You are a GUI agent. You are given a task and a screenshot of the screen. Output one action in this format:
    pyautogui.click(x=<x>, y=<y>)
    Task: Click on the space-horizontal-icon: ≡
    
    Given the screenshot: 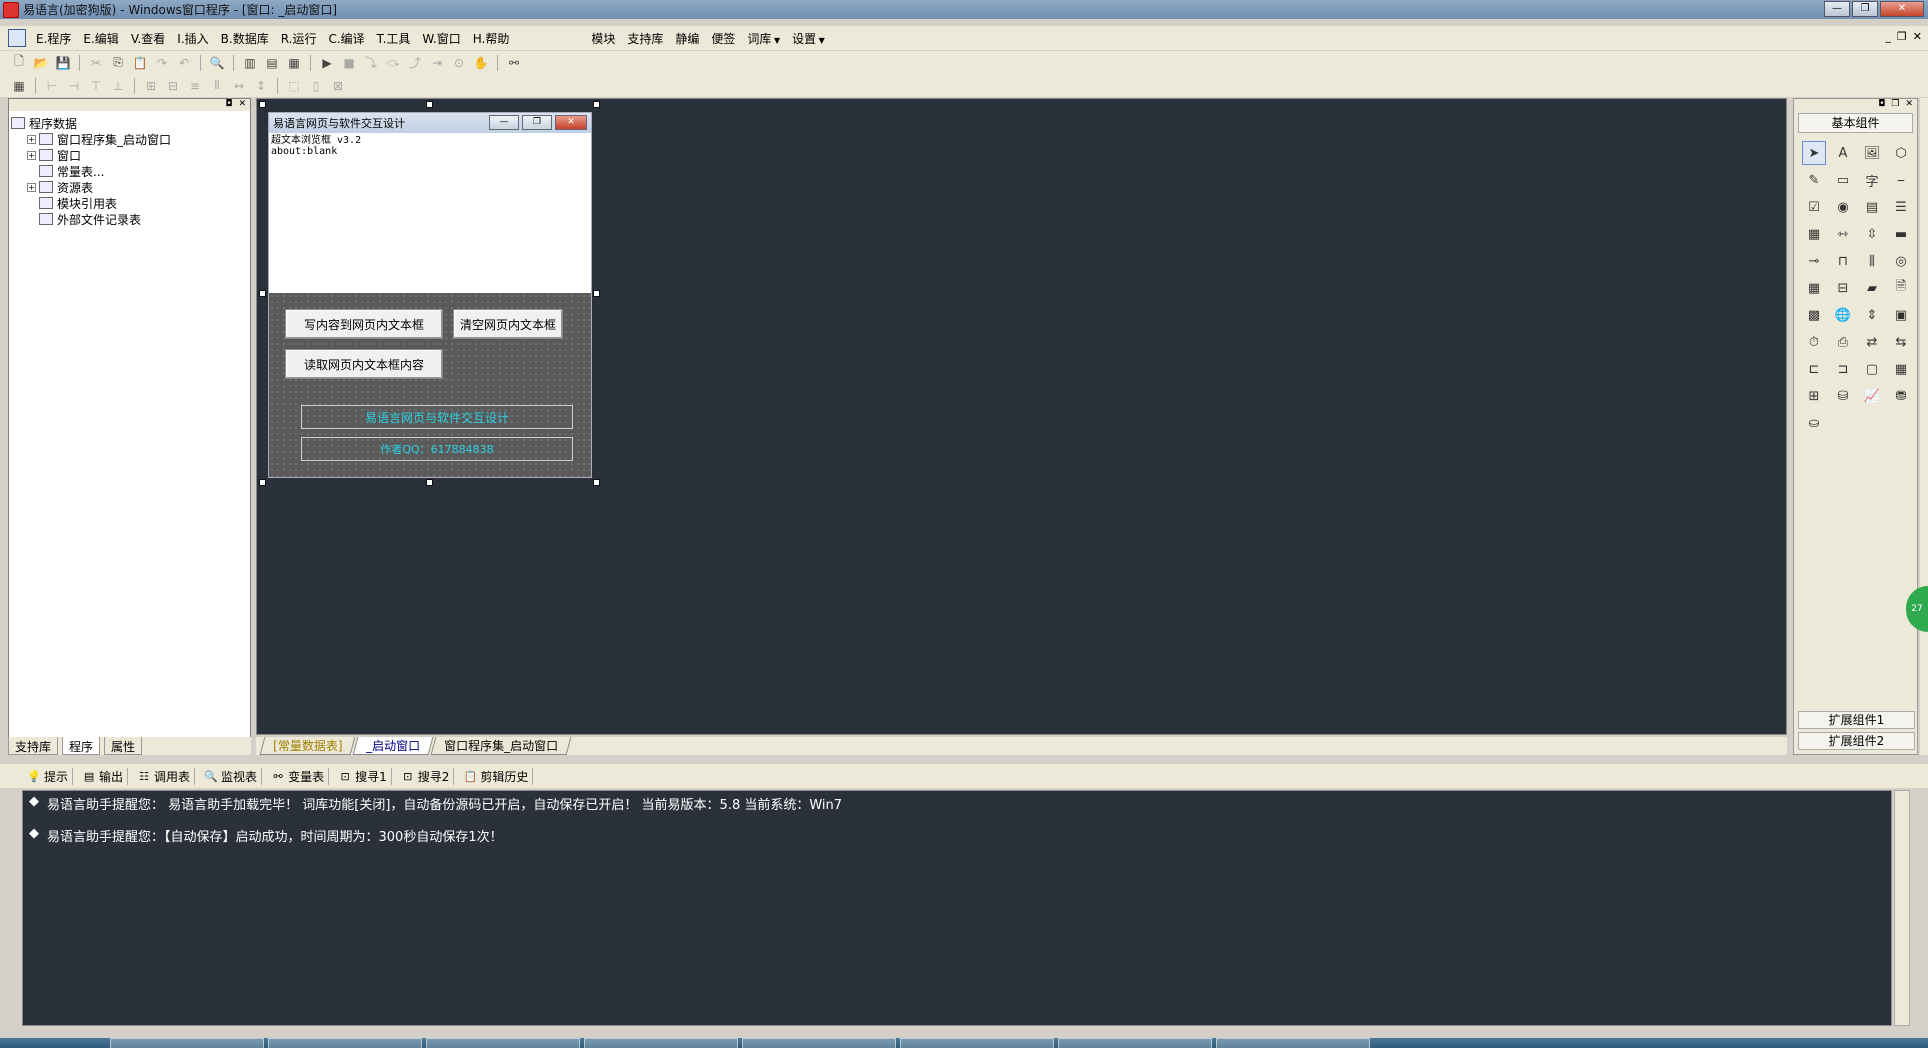 What is the action you would take?
    pyautogui.click(x=195, y=86)
    